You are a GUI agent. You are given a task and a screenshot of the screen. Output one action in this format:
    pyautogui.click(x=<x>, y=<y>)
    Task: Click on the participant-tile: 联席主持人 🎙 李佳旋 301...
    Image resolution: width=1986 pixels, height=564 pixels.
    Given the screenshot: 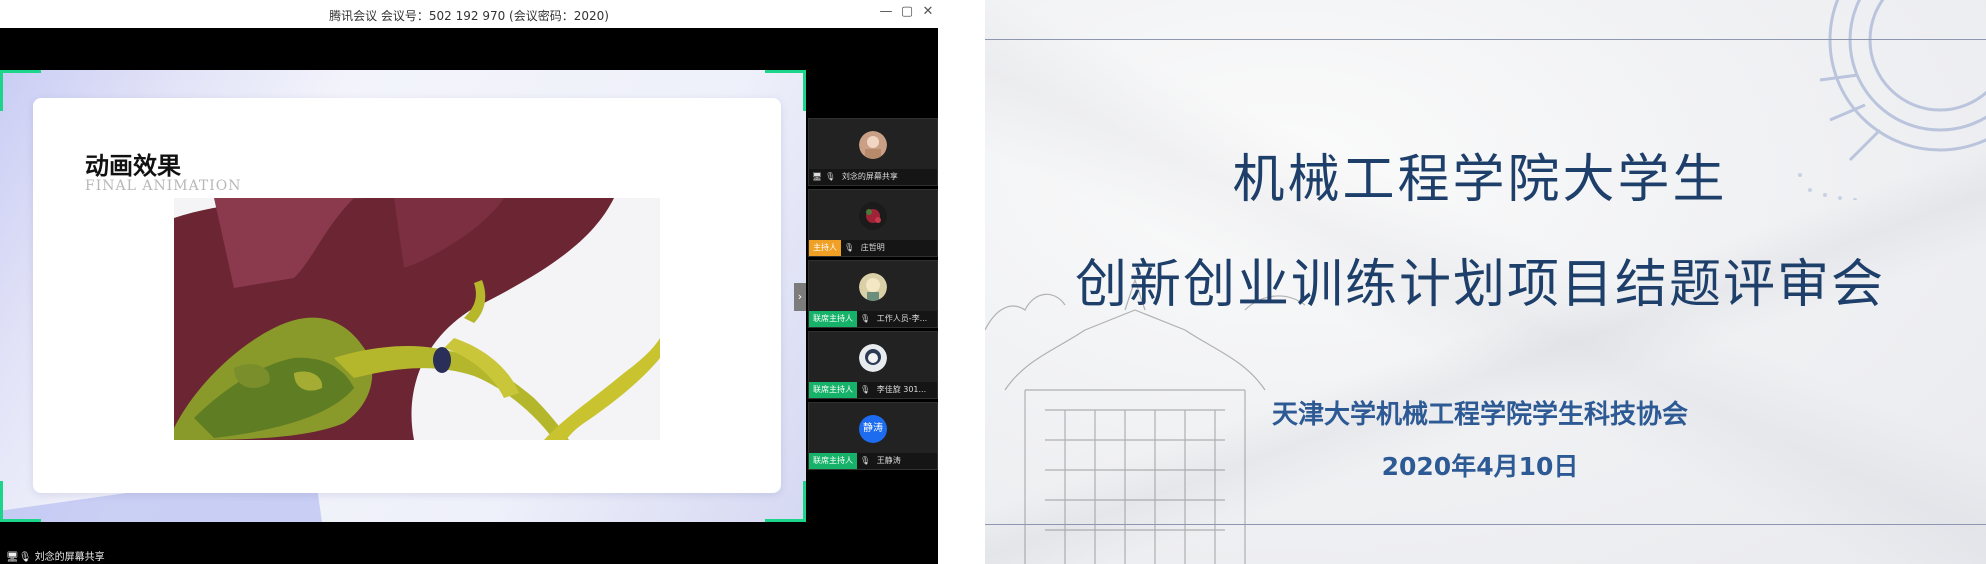 What is the action you would take?
    pyautogui.click(x=873, y=365)
    